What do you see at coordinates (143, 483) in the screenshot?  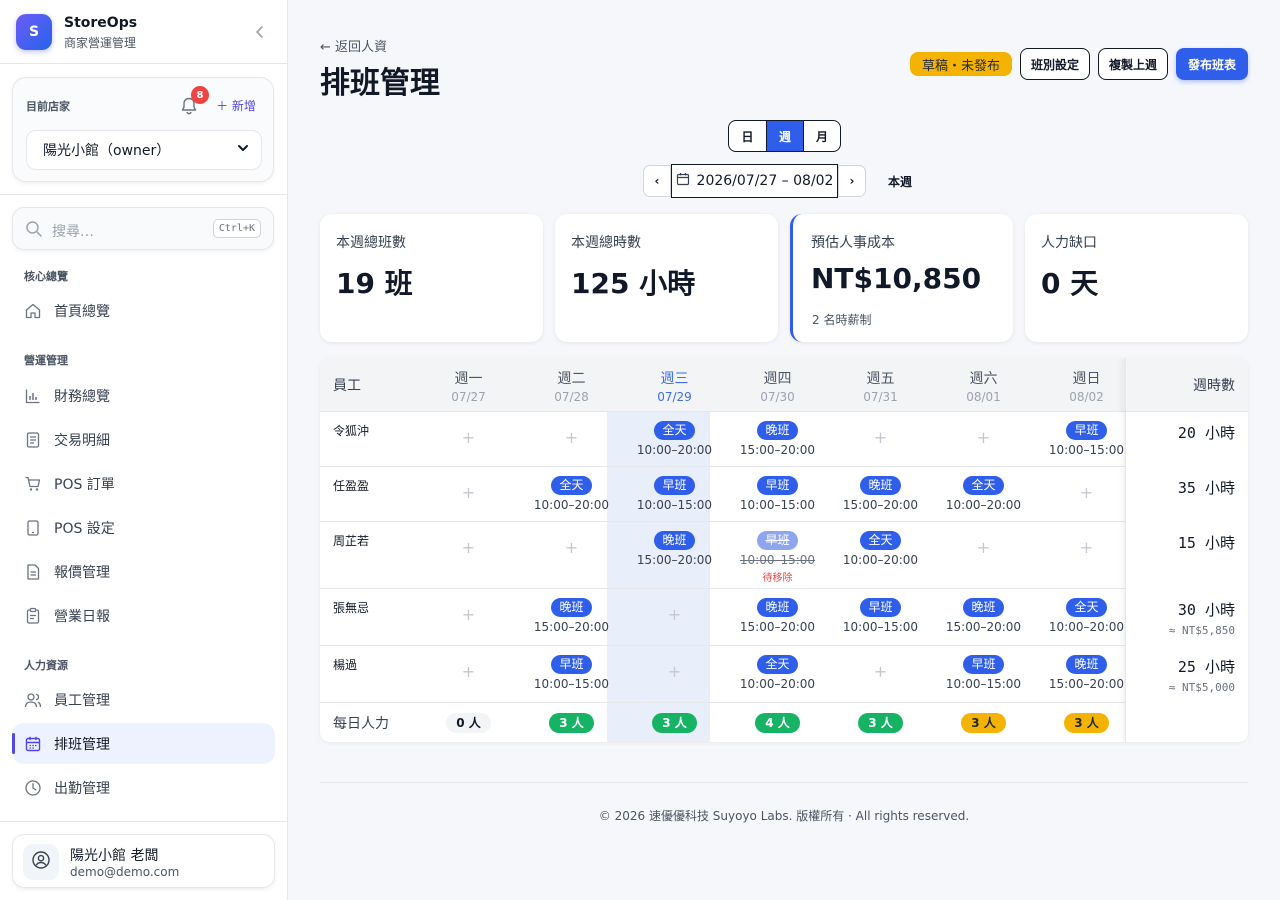 I see `sidebar-item-pos-orders: POS 訂單` at bounding box center [143, 483].